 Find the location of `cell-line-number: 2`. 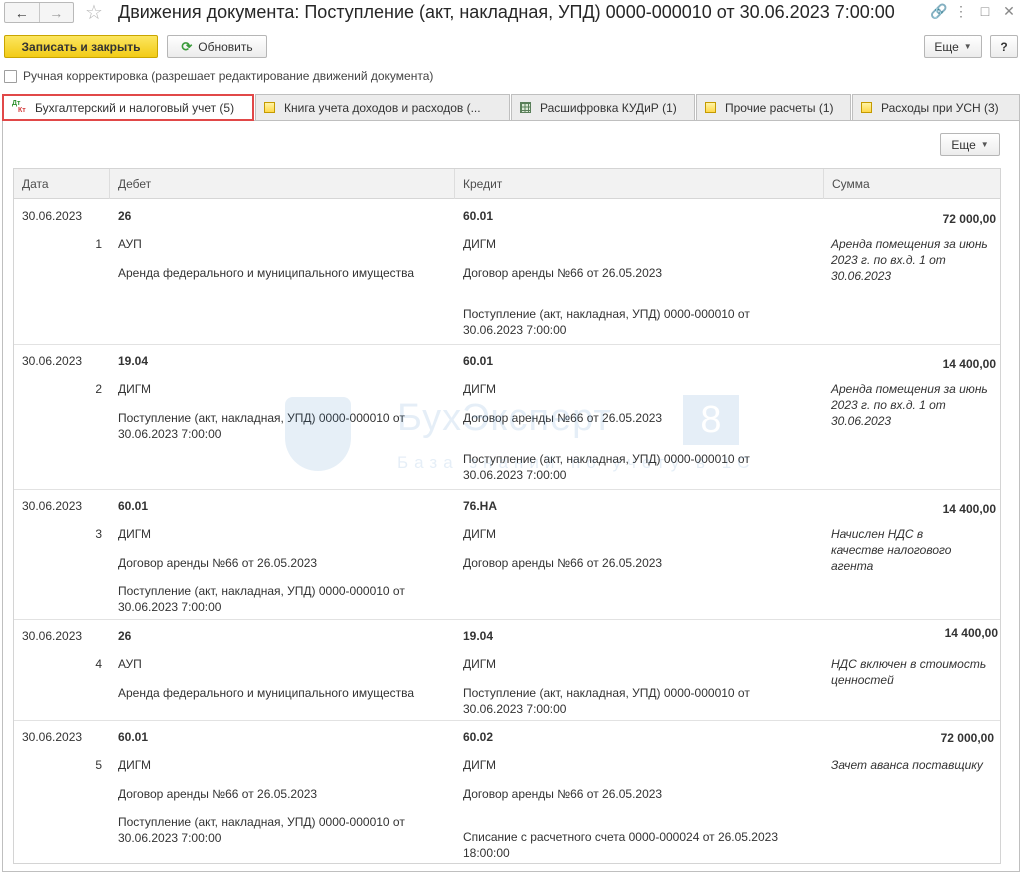

cell-line-number: 2 is located at coordinates (98, 389).